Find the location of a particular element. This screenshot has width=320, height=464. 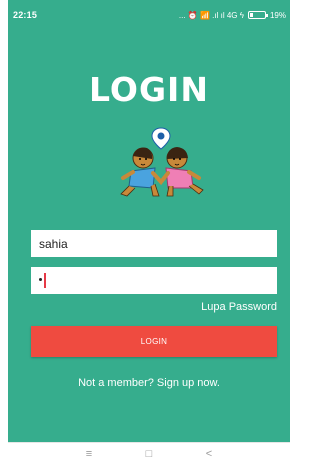

forgot-password-link: Lupa Password is located at coordinates (239, 307).